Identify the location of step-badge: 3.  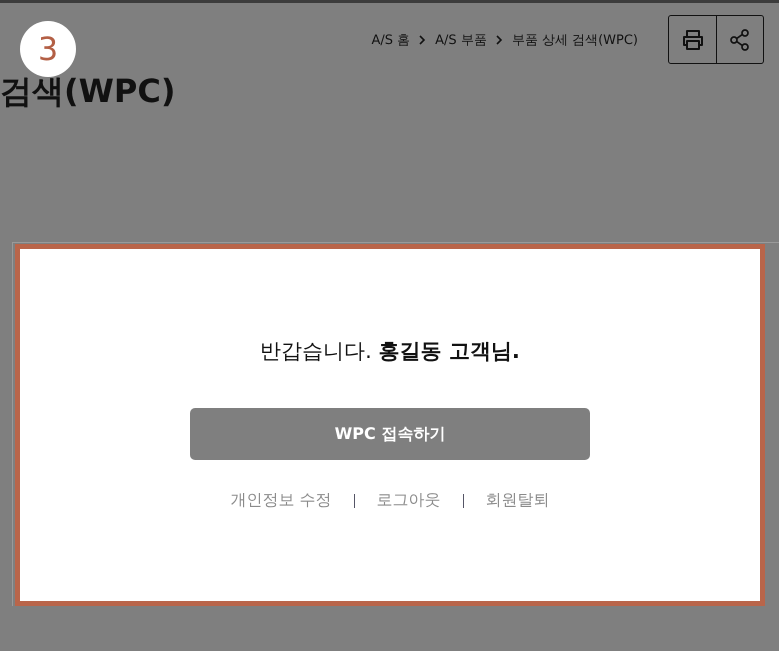
(48, 49).